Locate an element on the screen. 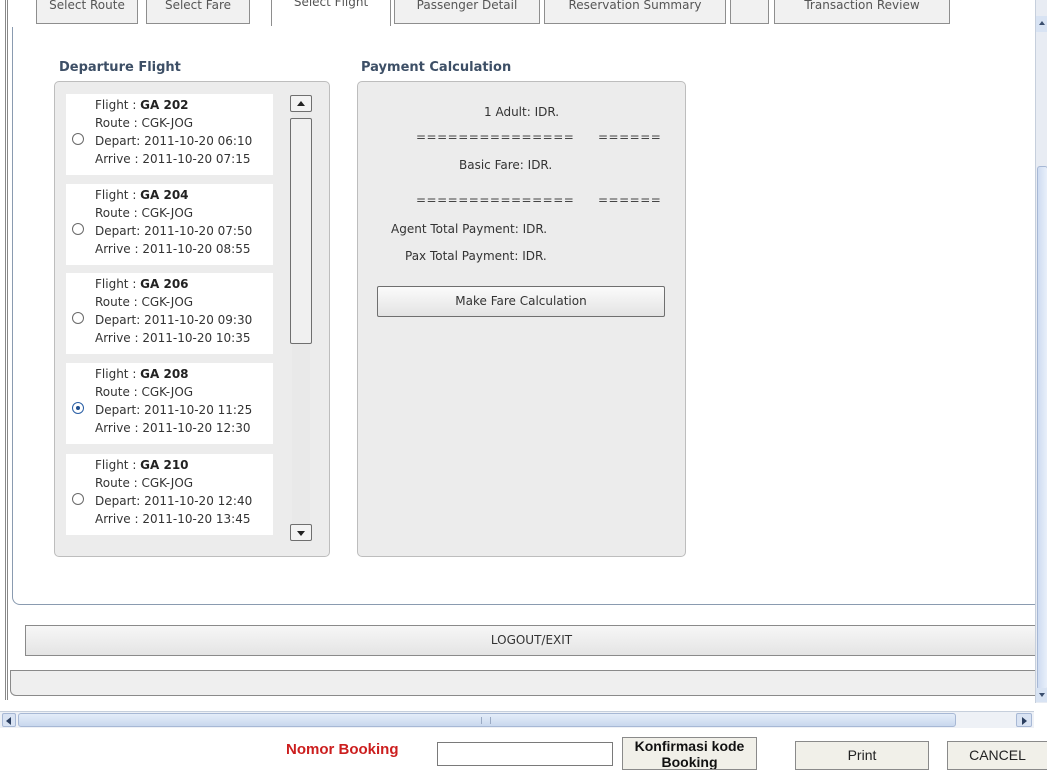  tab-unlabeled is located at coordinates (749, 12).